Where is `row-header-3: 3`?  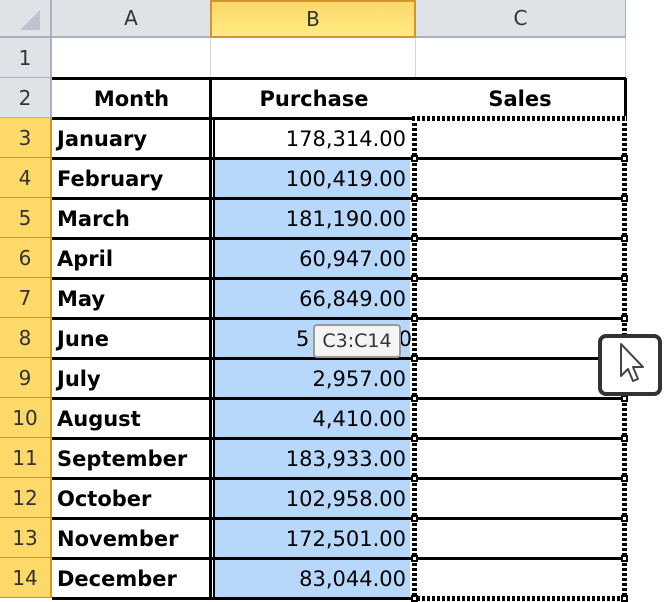
row-header-3: 3 is located at coordinates (26, 138).